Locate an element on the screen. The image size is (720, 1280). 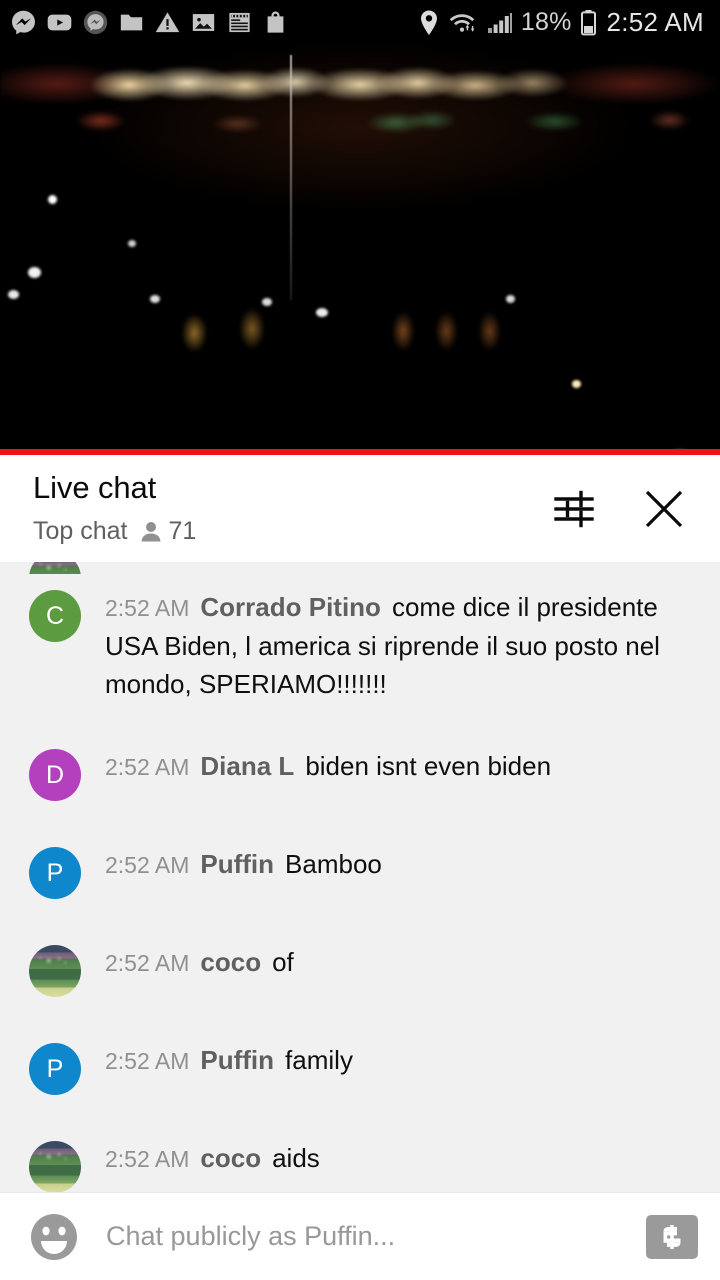
status-bar-notification-icons is located at coordinates (213, 22).